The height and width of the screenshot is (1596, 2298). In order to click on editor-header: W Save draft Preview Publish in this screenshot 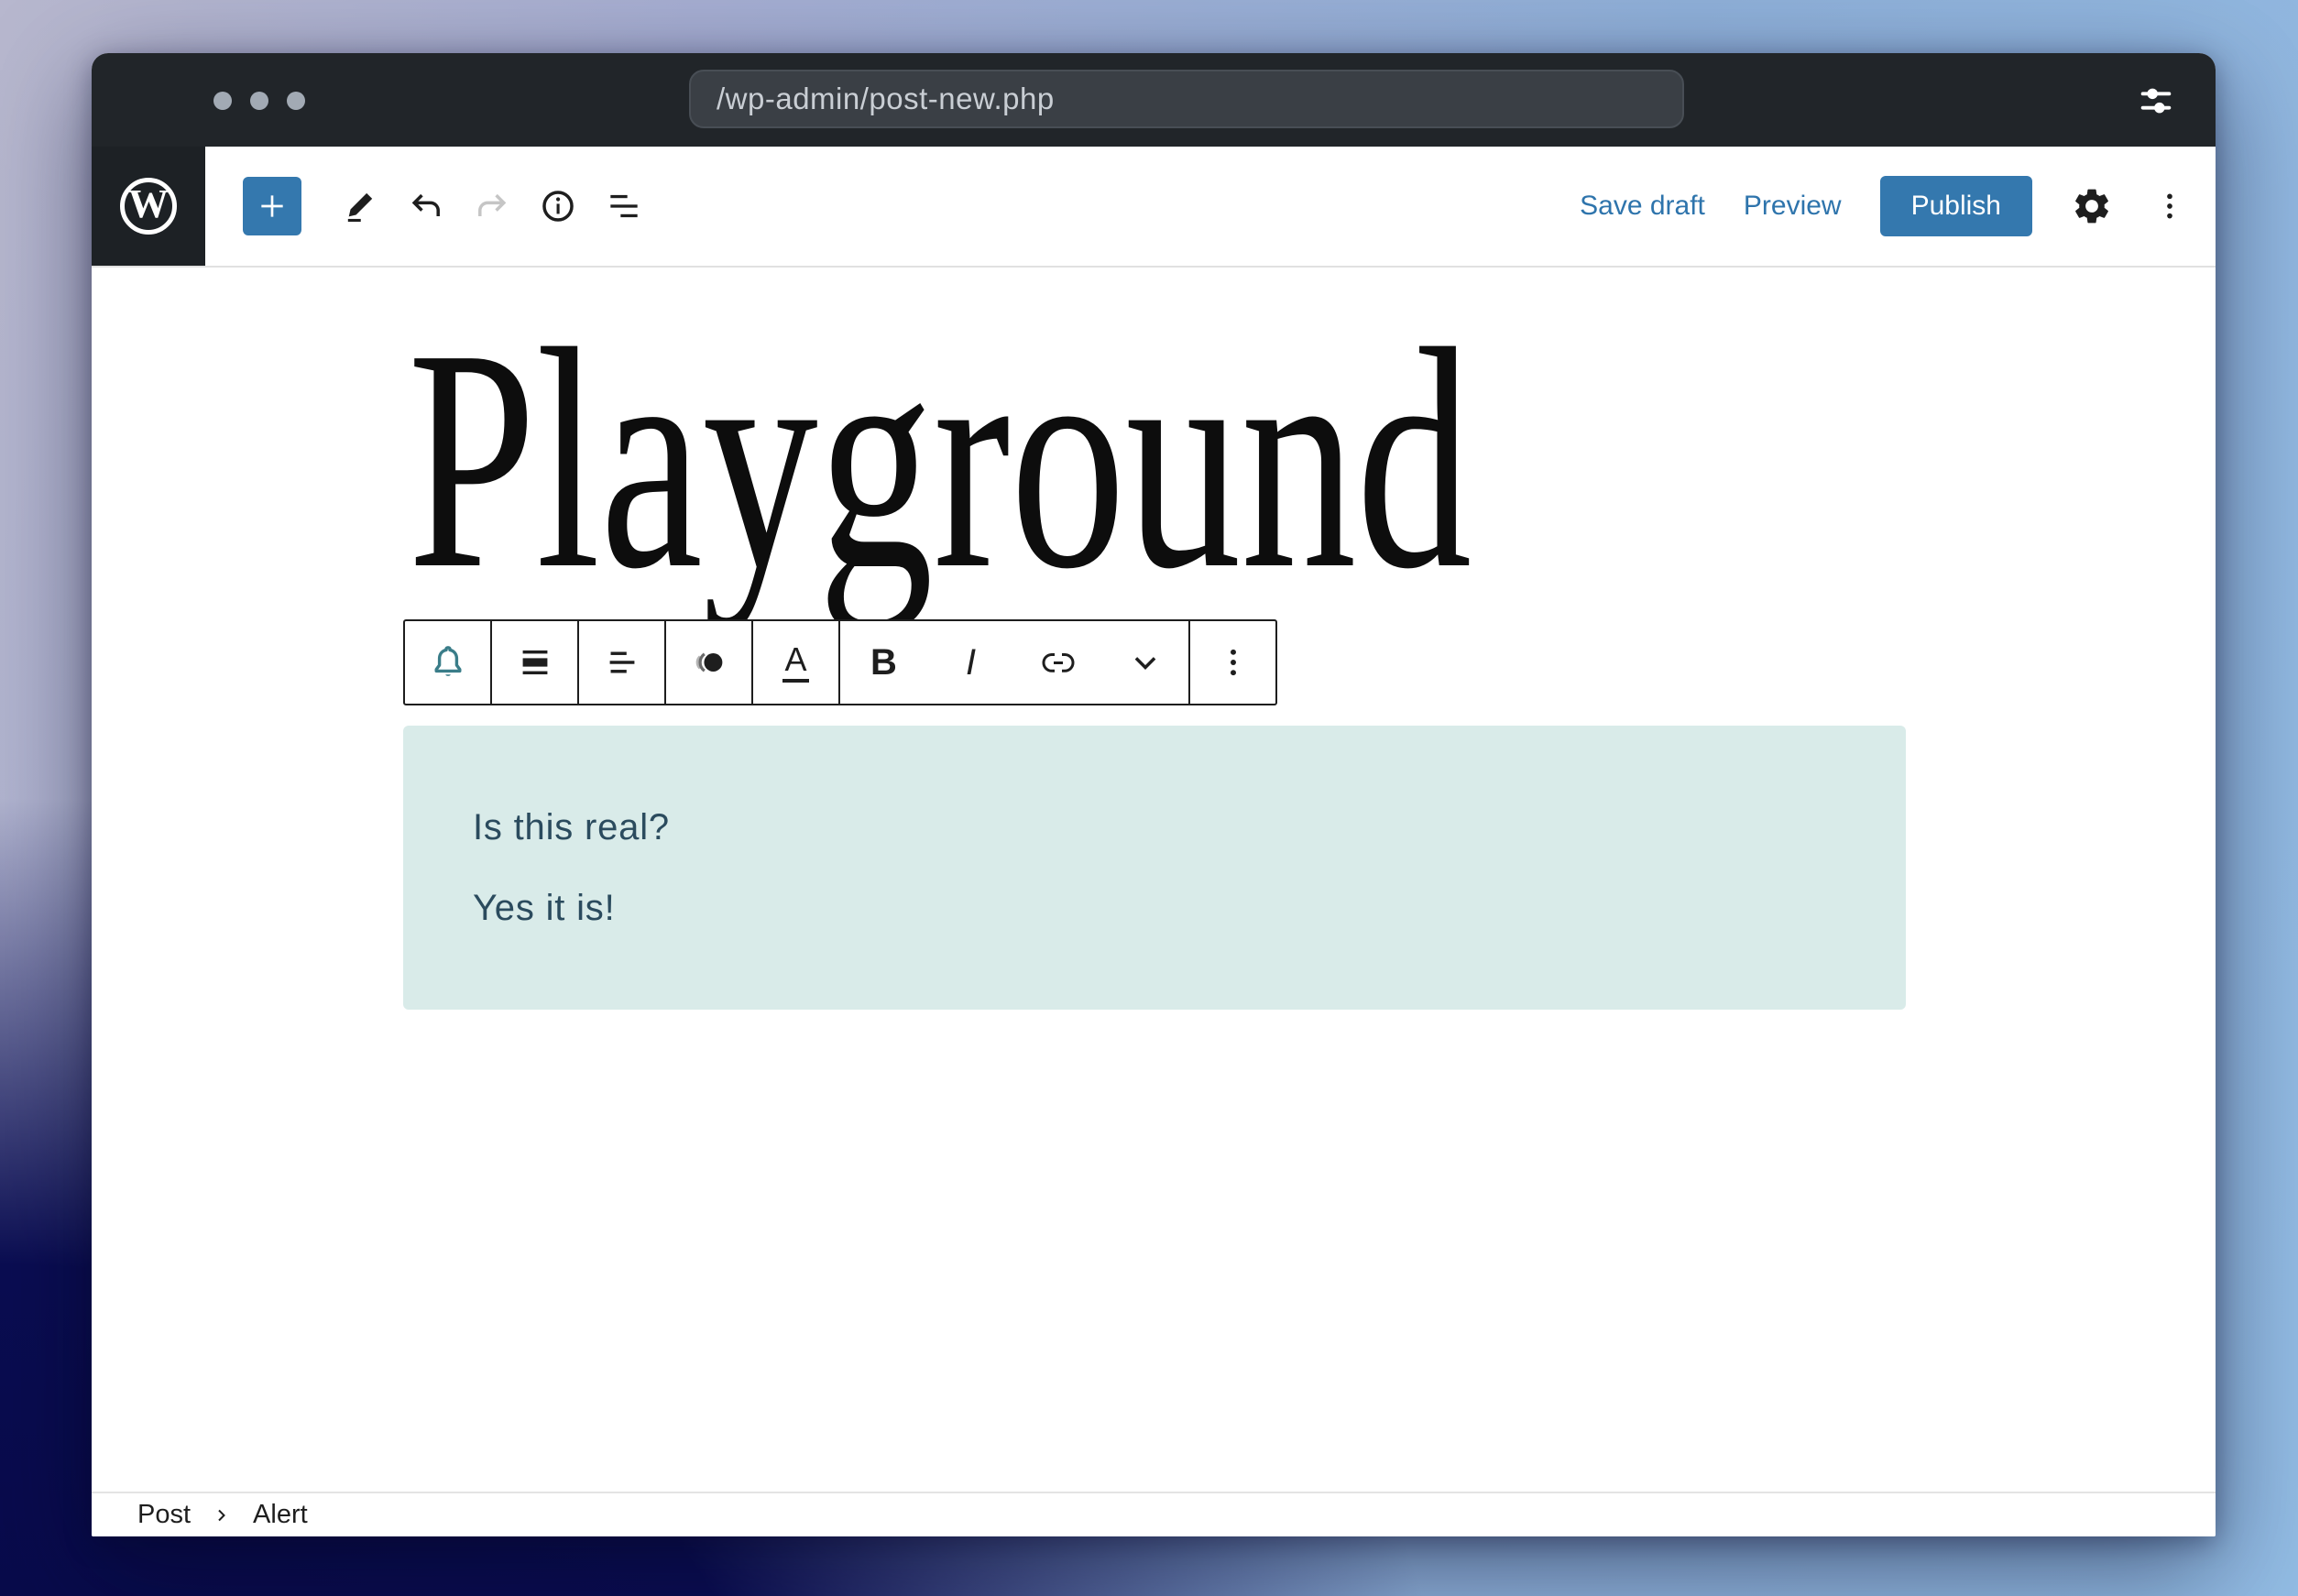, I will do `click(1154, 207)`.